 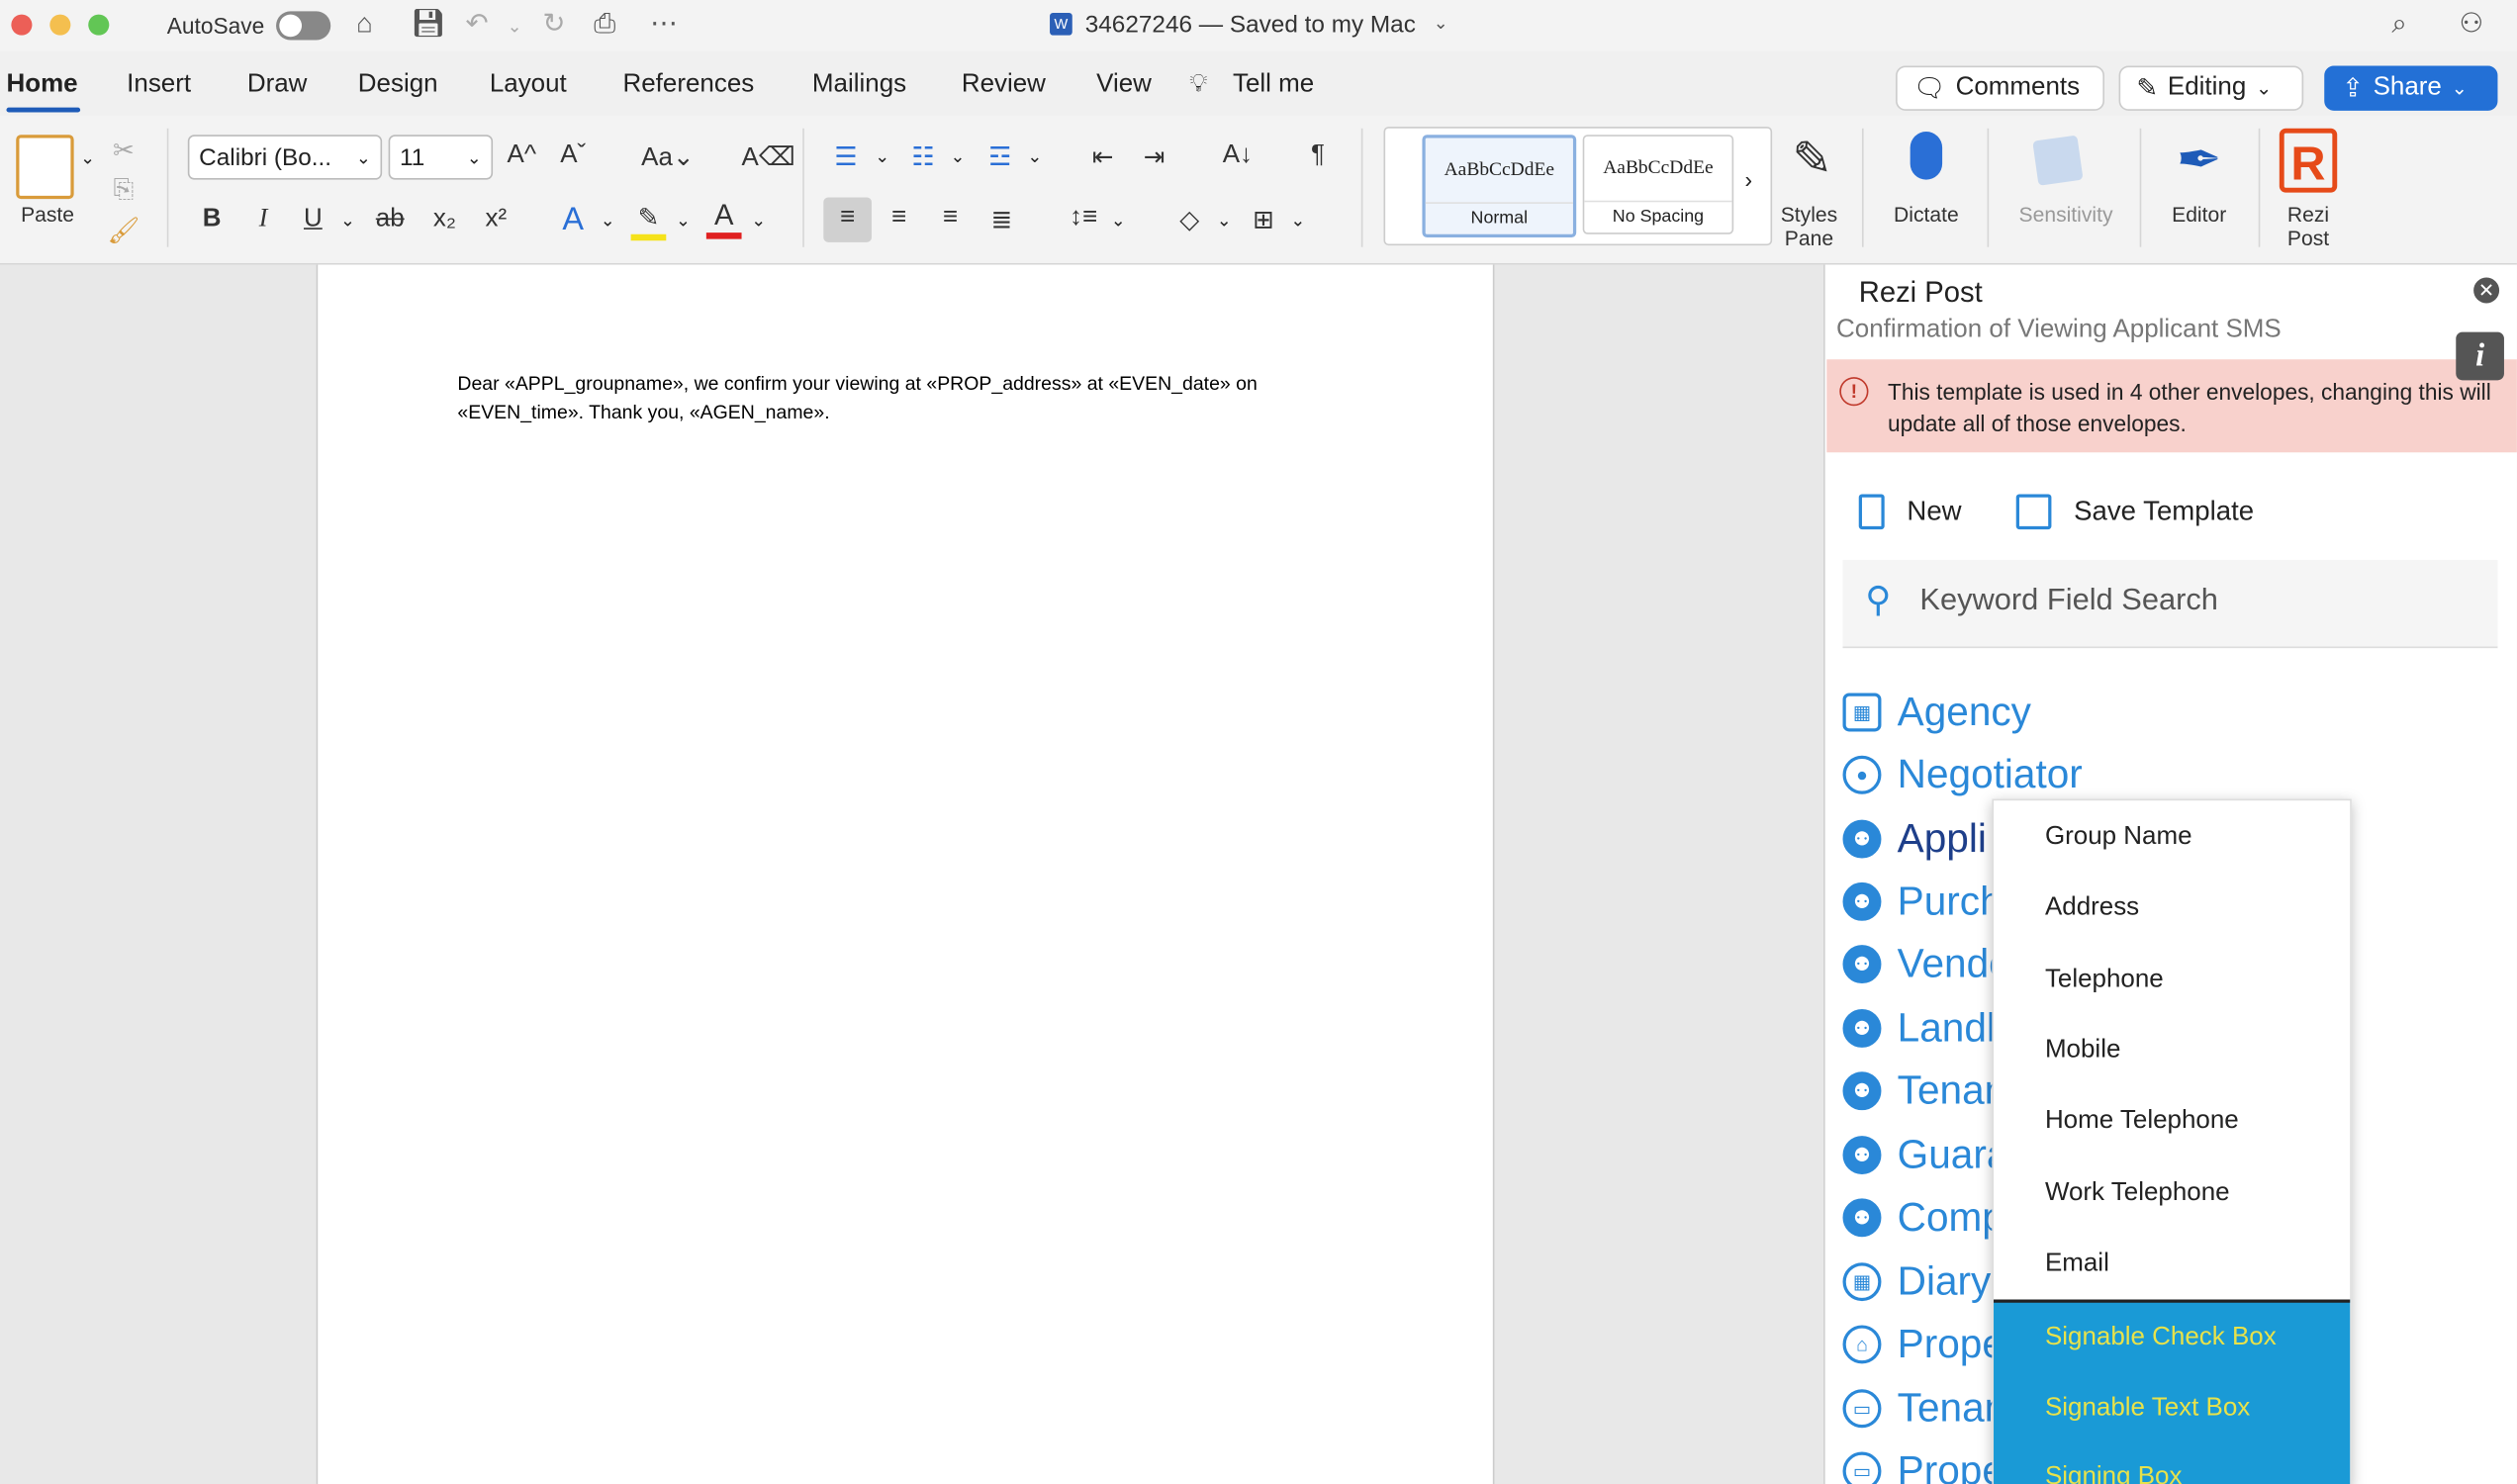 What do you see at coordinates (398, 84) in the screenshot?
I see `tab-design: Design` at bounding box center [398, 84].